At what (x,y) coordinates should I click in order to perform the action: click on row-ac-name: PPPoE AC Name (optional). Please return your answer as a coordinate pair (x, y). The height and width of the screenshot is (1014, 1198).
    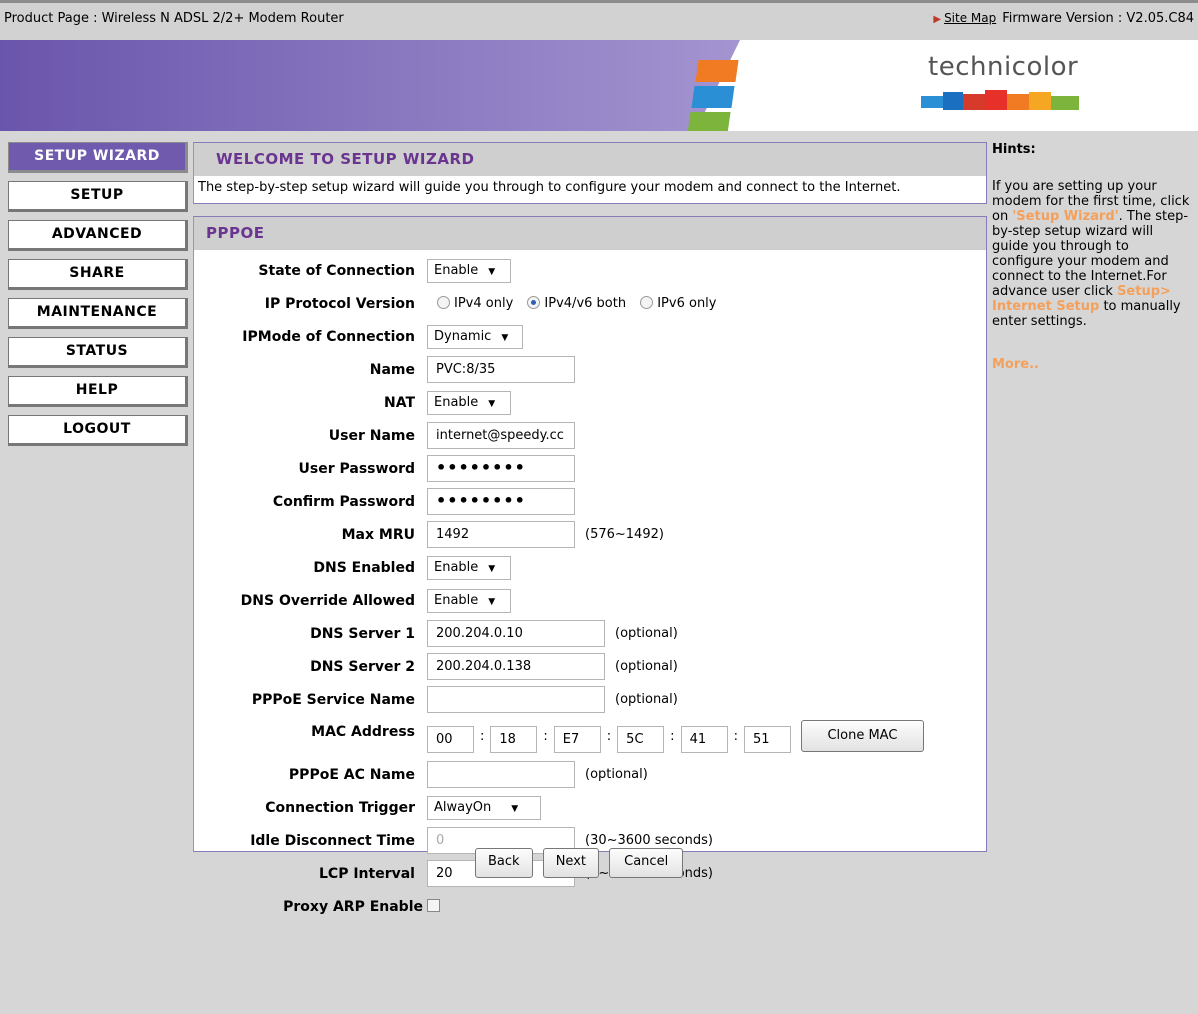
    Looking at the image, I should click on (590, 774).